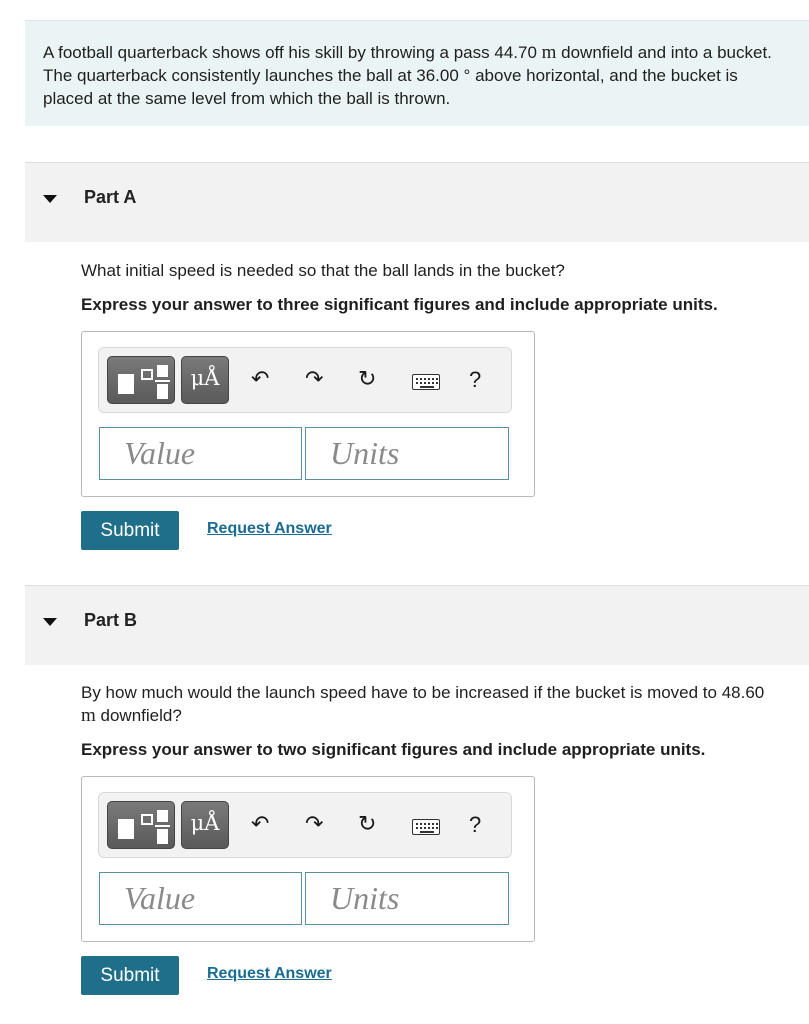  What do you see at coordinates (308, 414) in the screenshot?
I see `part-a-answer-box: μÅ ↶ ↷ ↻ ?` at bounding box center [308, 414].